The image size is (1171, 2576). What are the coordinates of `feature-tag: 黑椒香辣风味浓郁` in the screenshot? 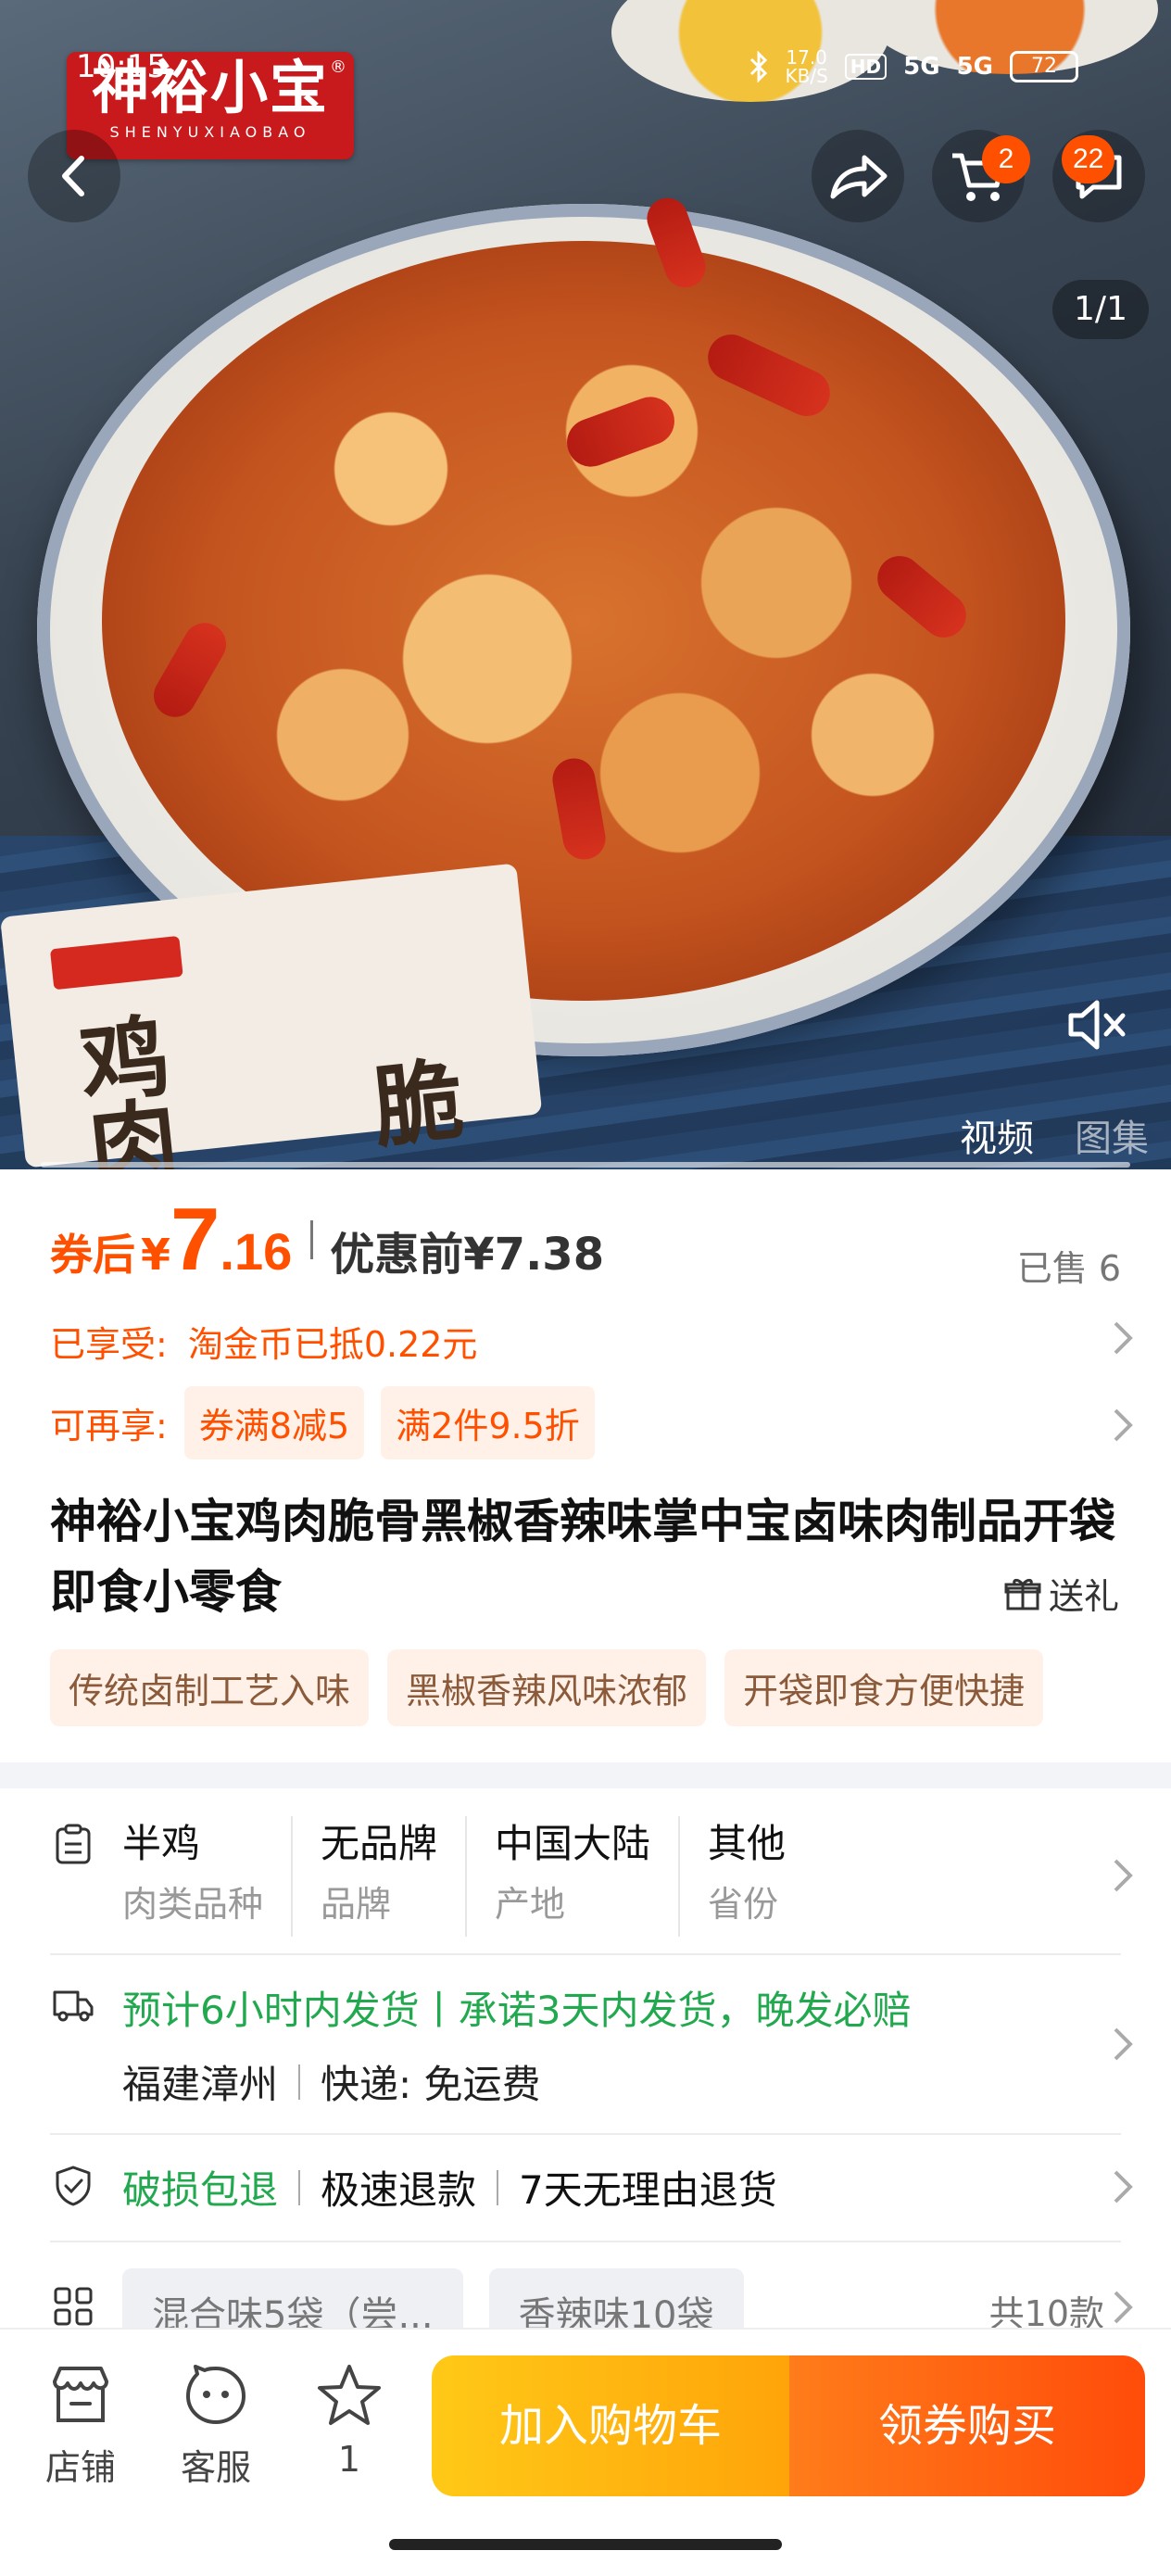 It's located at (547, 1688).